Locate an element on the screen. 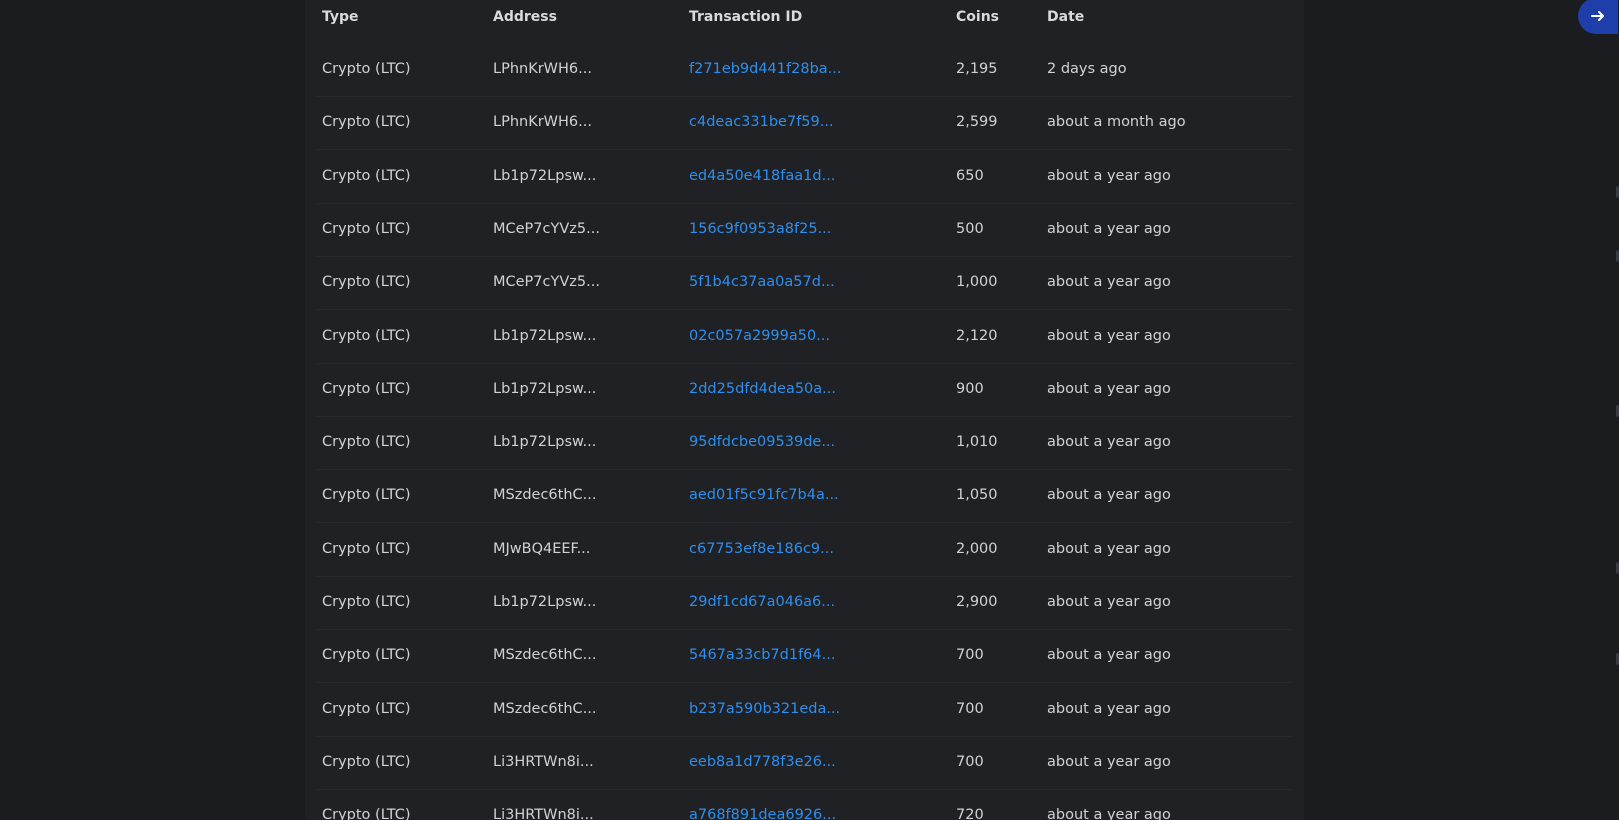 Image resolution: width=1619 pixels, height=820 pixels. cell-coins: 2,599 is located at coordinates (977, 122).